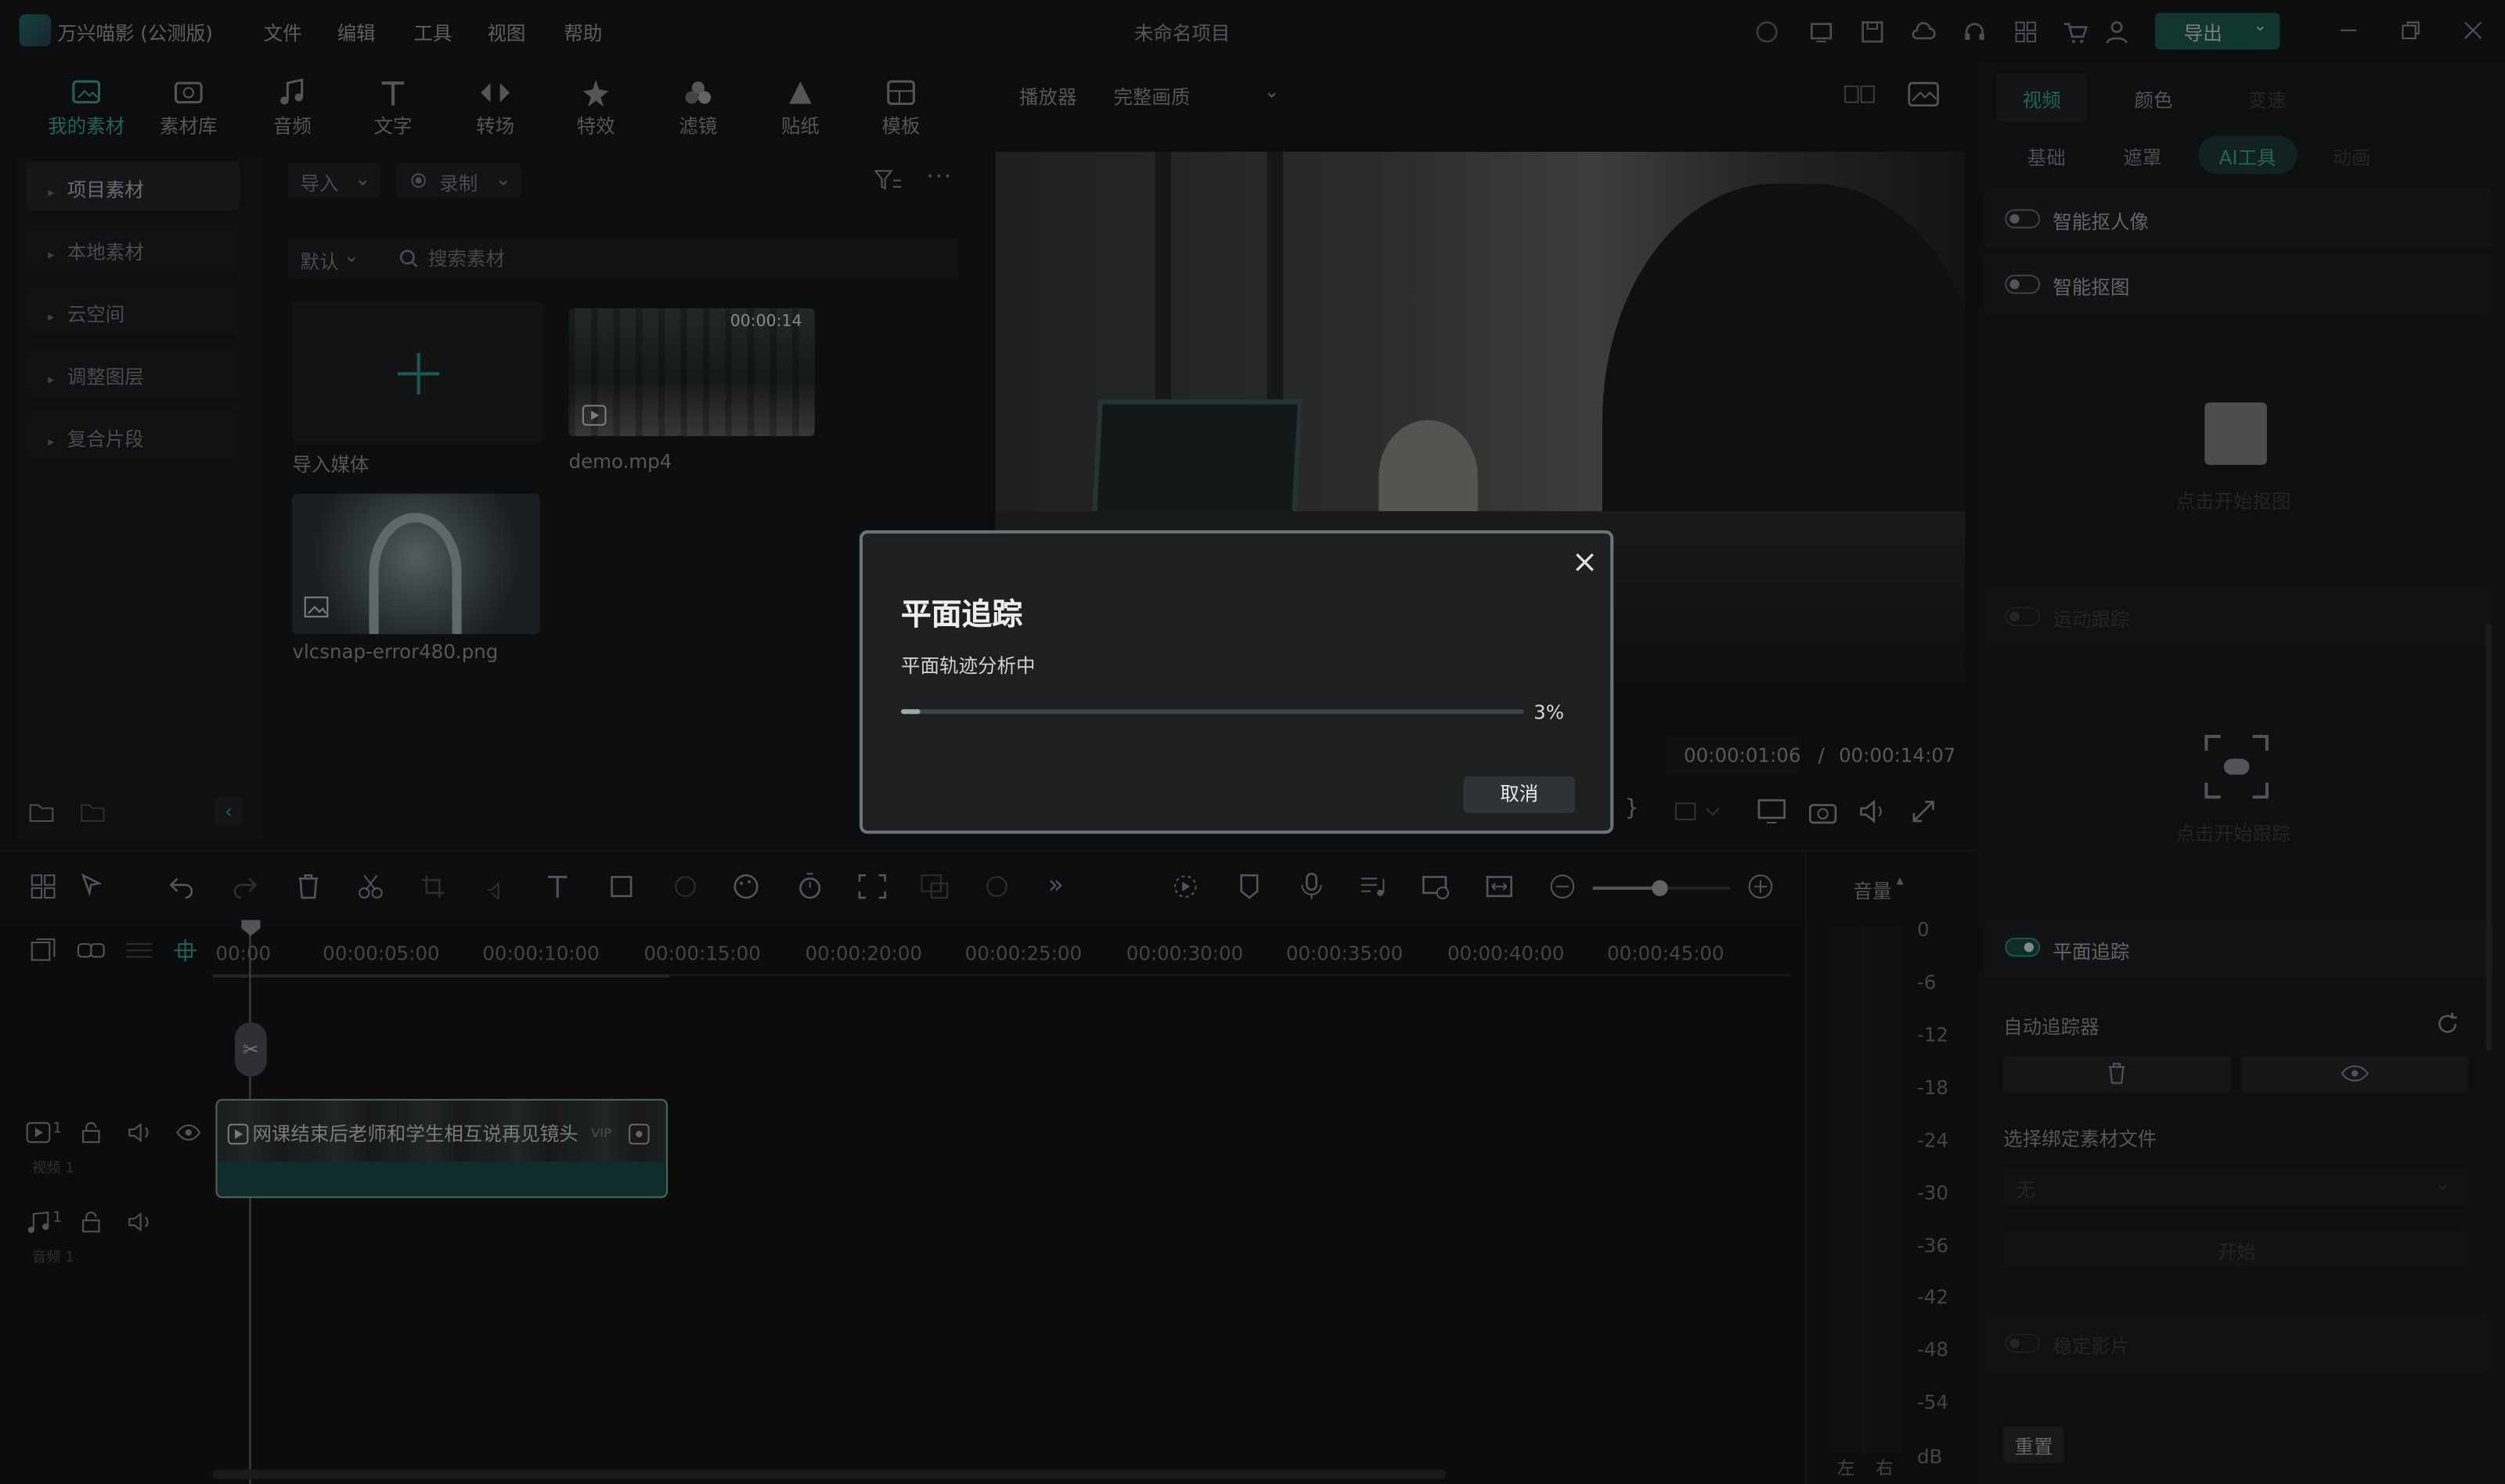  I want to click on progress-track, so click(1212, 712).